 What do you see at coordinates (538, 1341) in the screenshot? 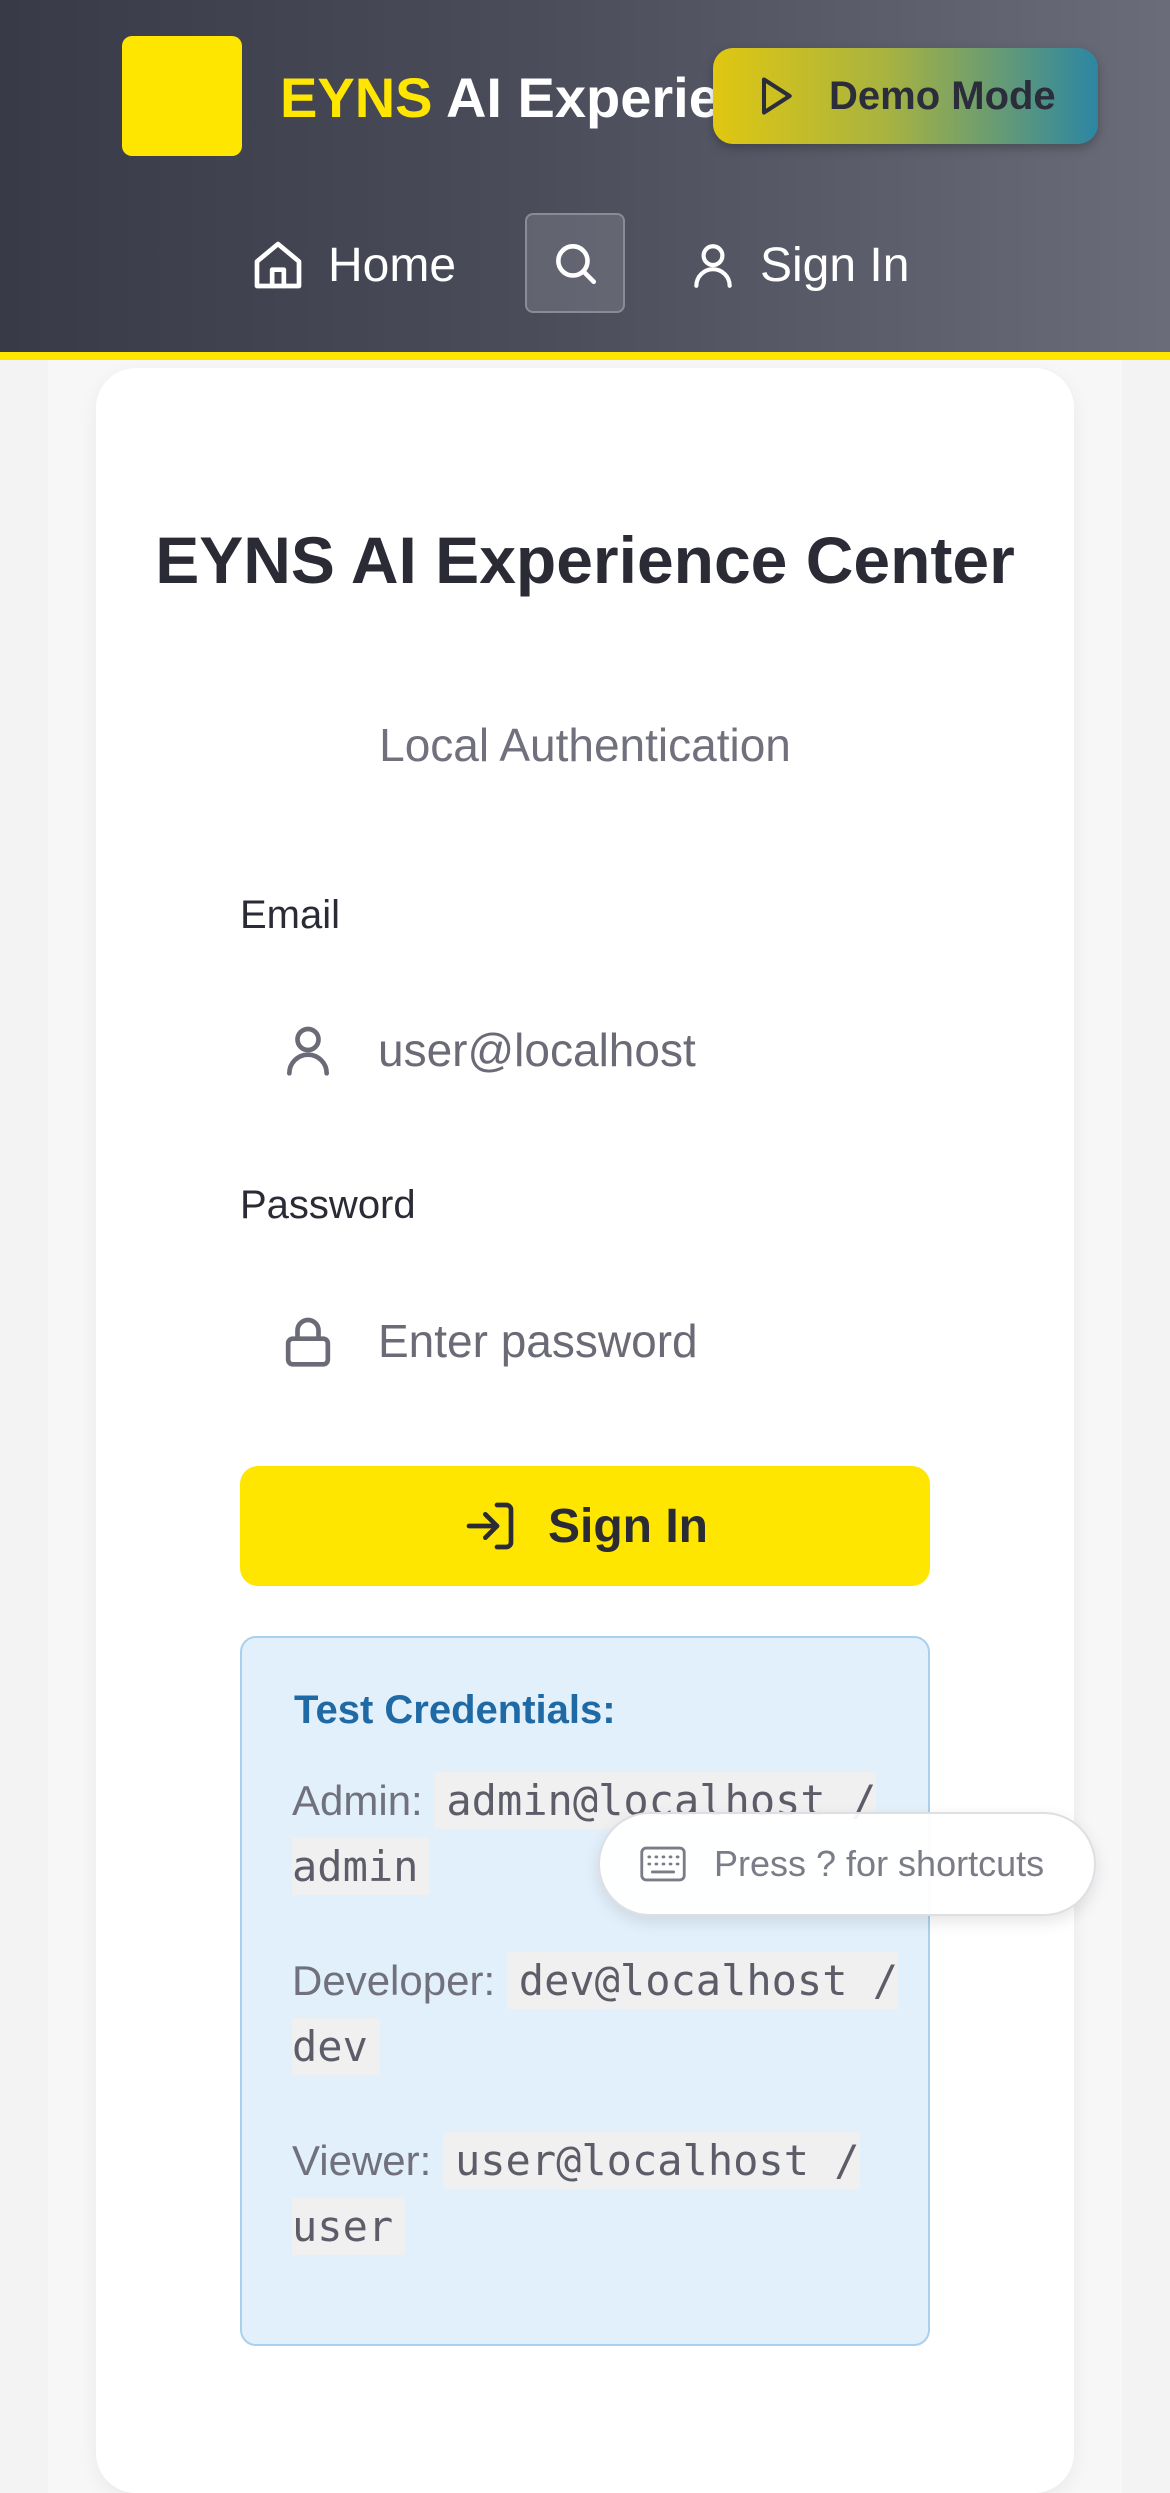
I see `password-placeholder: Enter password` at bounding box center [538, 1341].